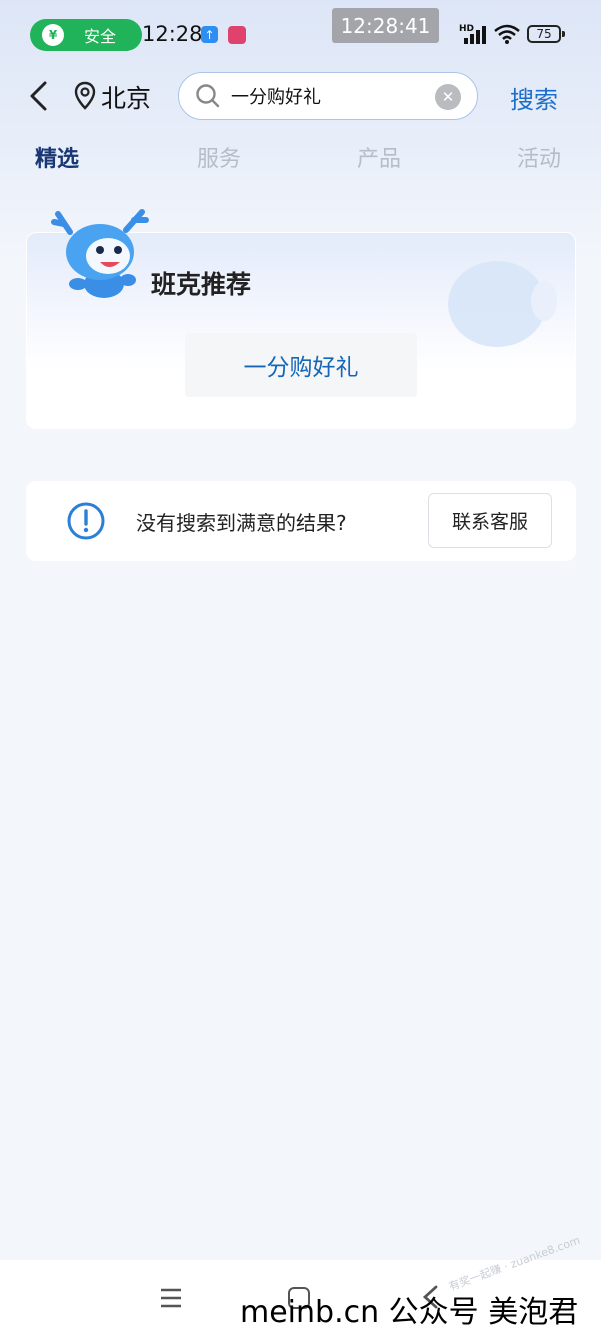  Describe the element at coordinates (53, 35) in the screenshot. I see `shield-icon: ¥` at that location.